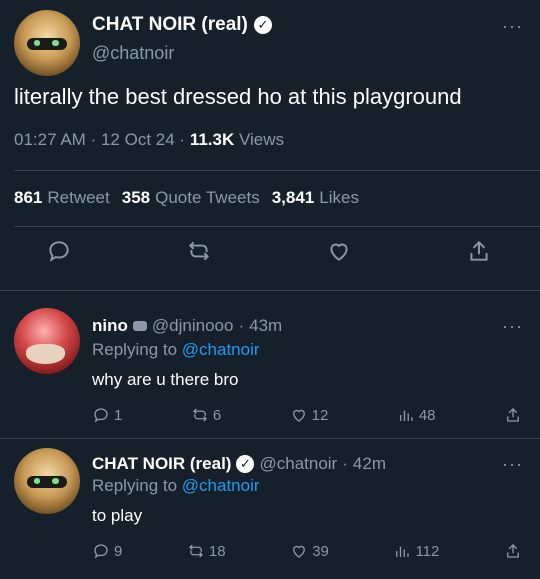  I want to click on like-count: 39, so click(320, 551).